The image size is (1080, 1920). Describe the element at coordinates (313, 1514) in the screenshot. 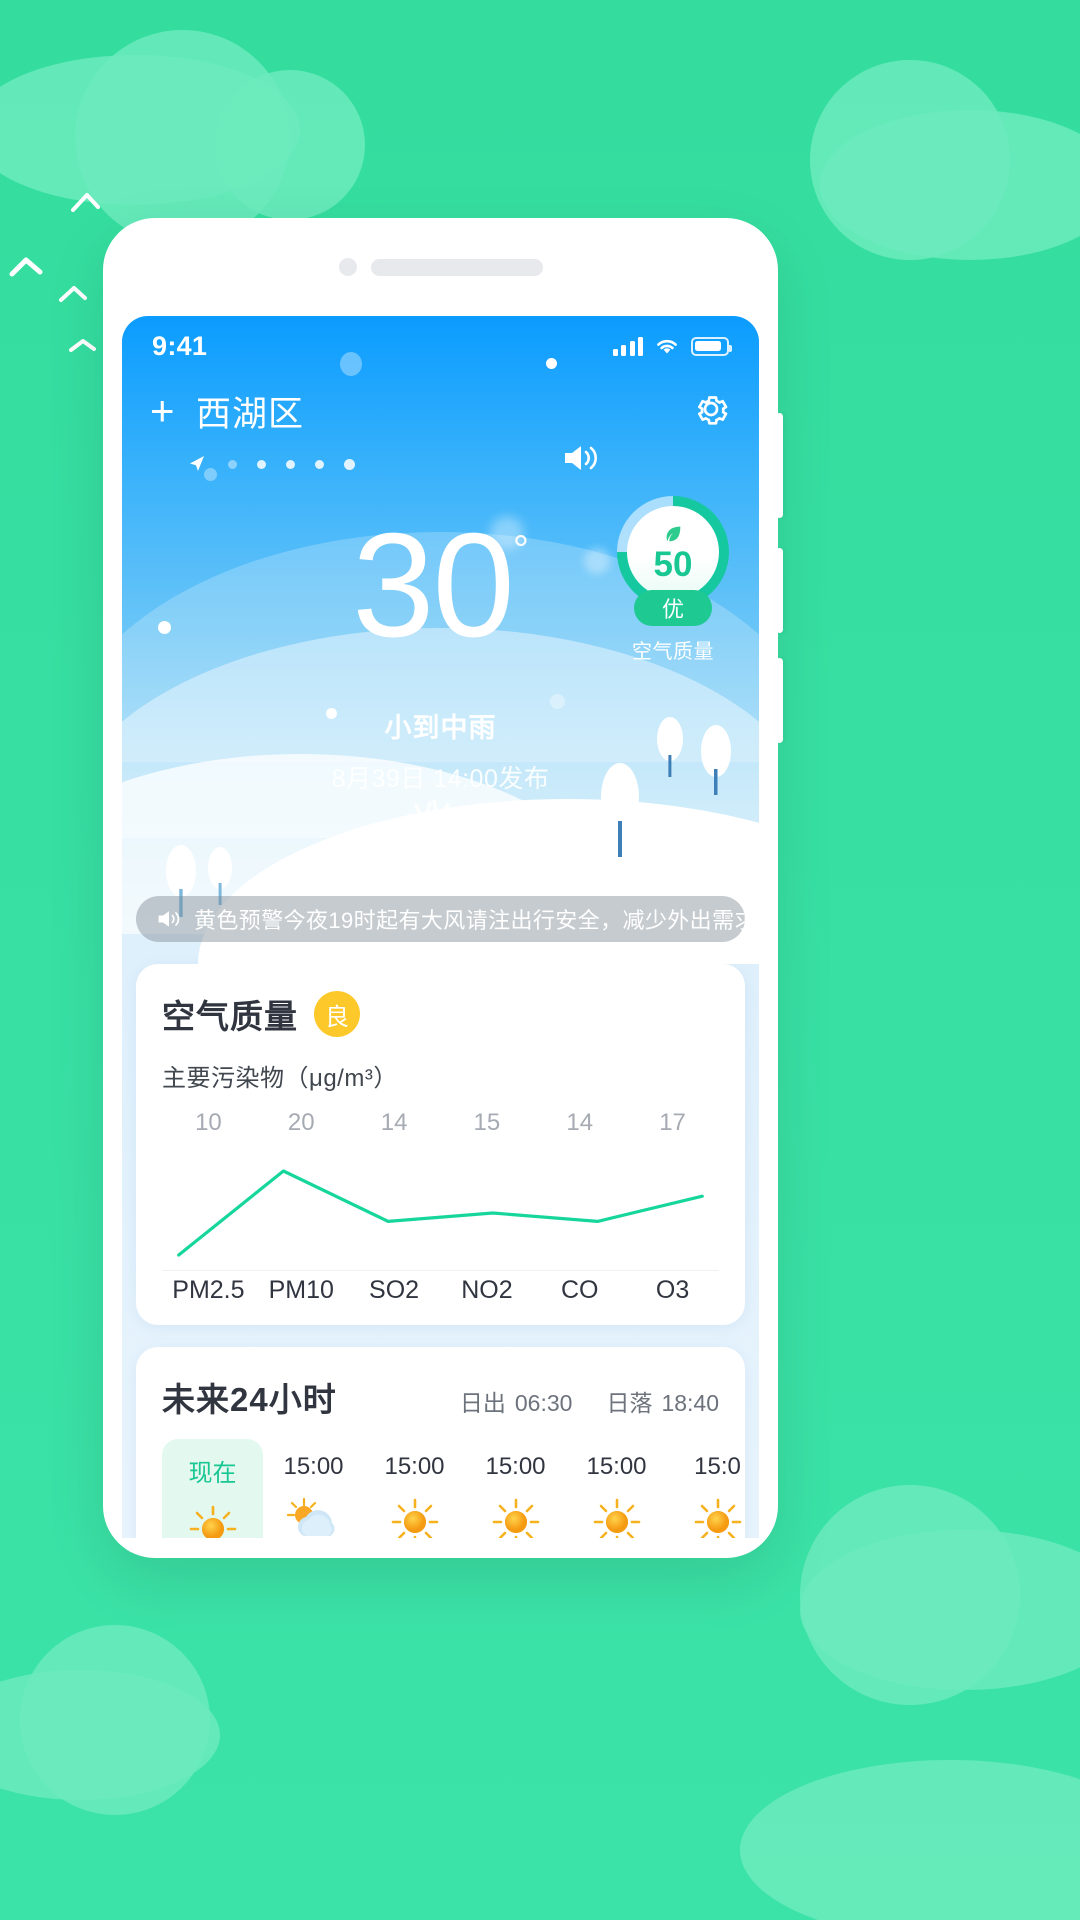

I see `sun-cloud-icon` at that location.